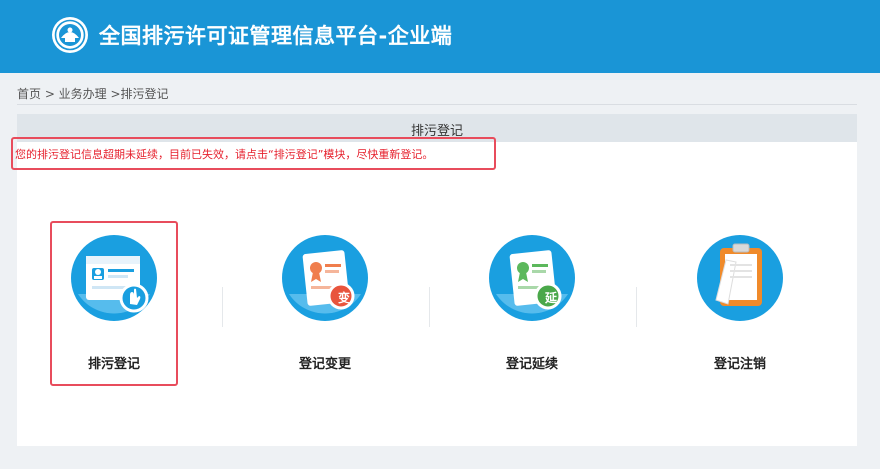 Image resolution: width=880 pixels, height=469 pixels. What do you see at coordinates (324, 364) in the screenshot?
I see `tile-label: 登记变更` at bounding box center [324, 364].